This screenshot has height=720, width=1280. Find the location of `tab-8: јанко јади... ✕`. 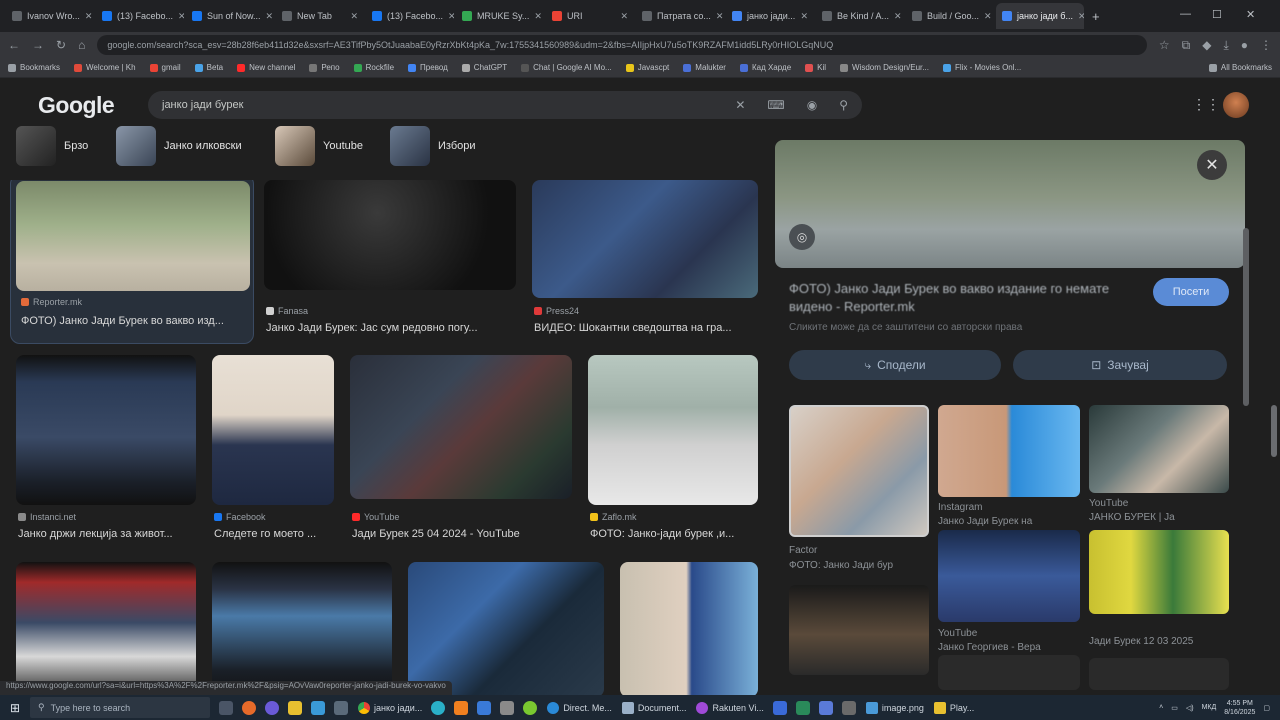

tab-8: јанко јади... ✕ is located at coordinates (770, 16).